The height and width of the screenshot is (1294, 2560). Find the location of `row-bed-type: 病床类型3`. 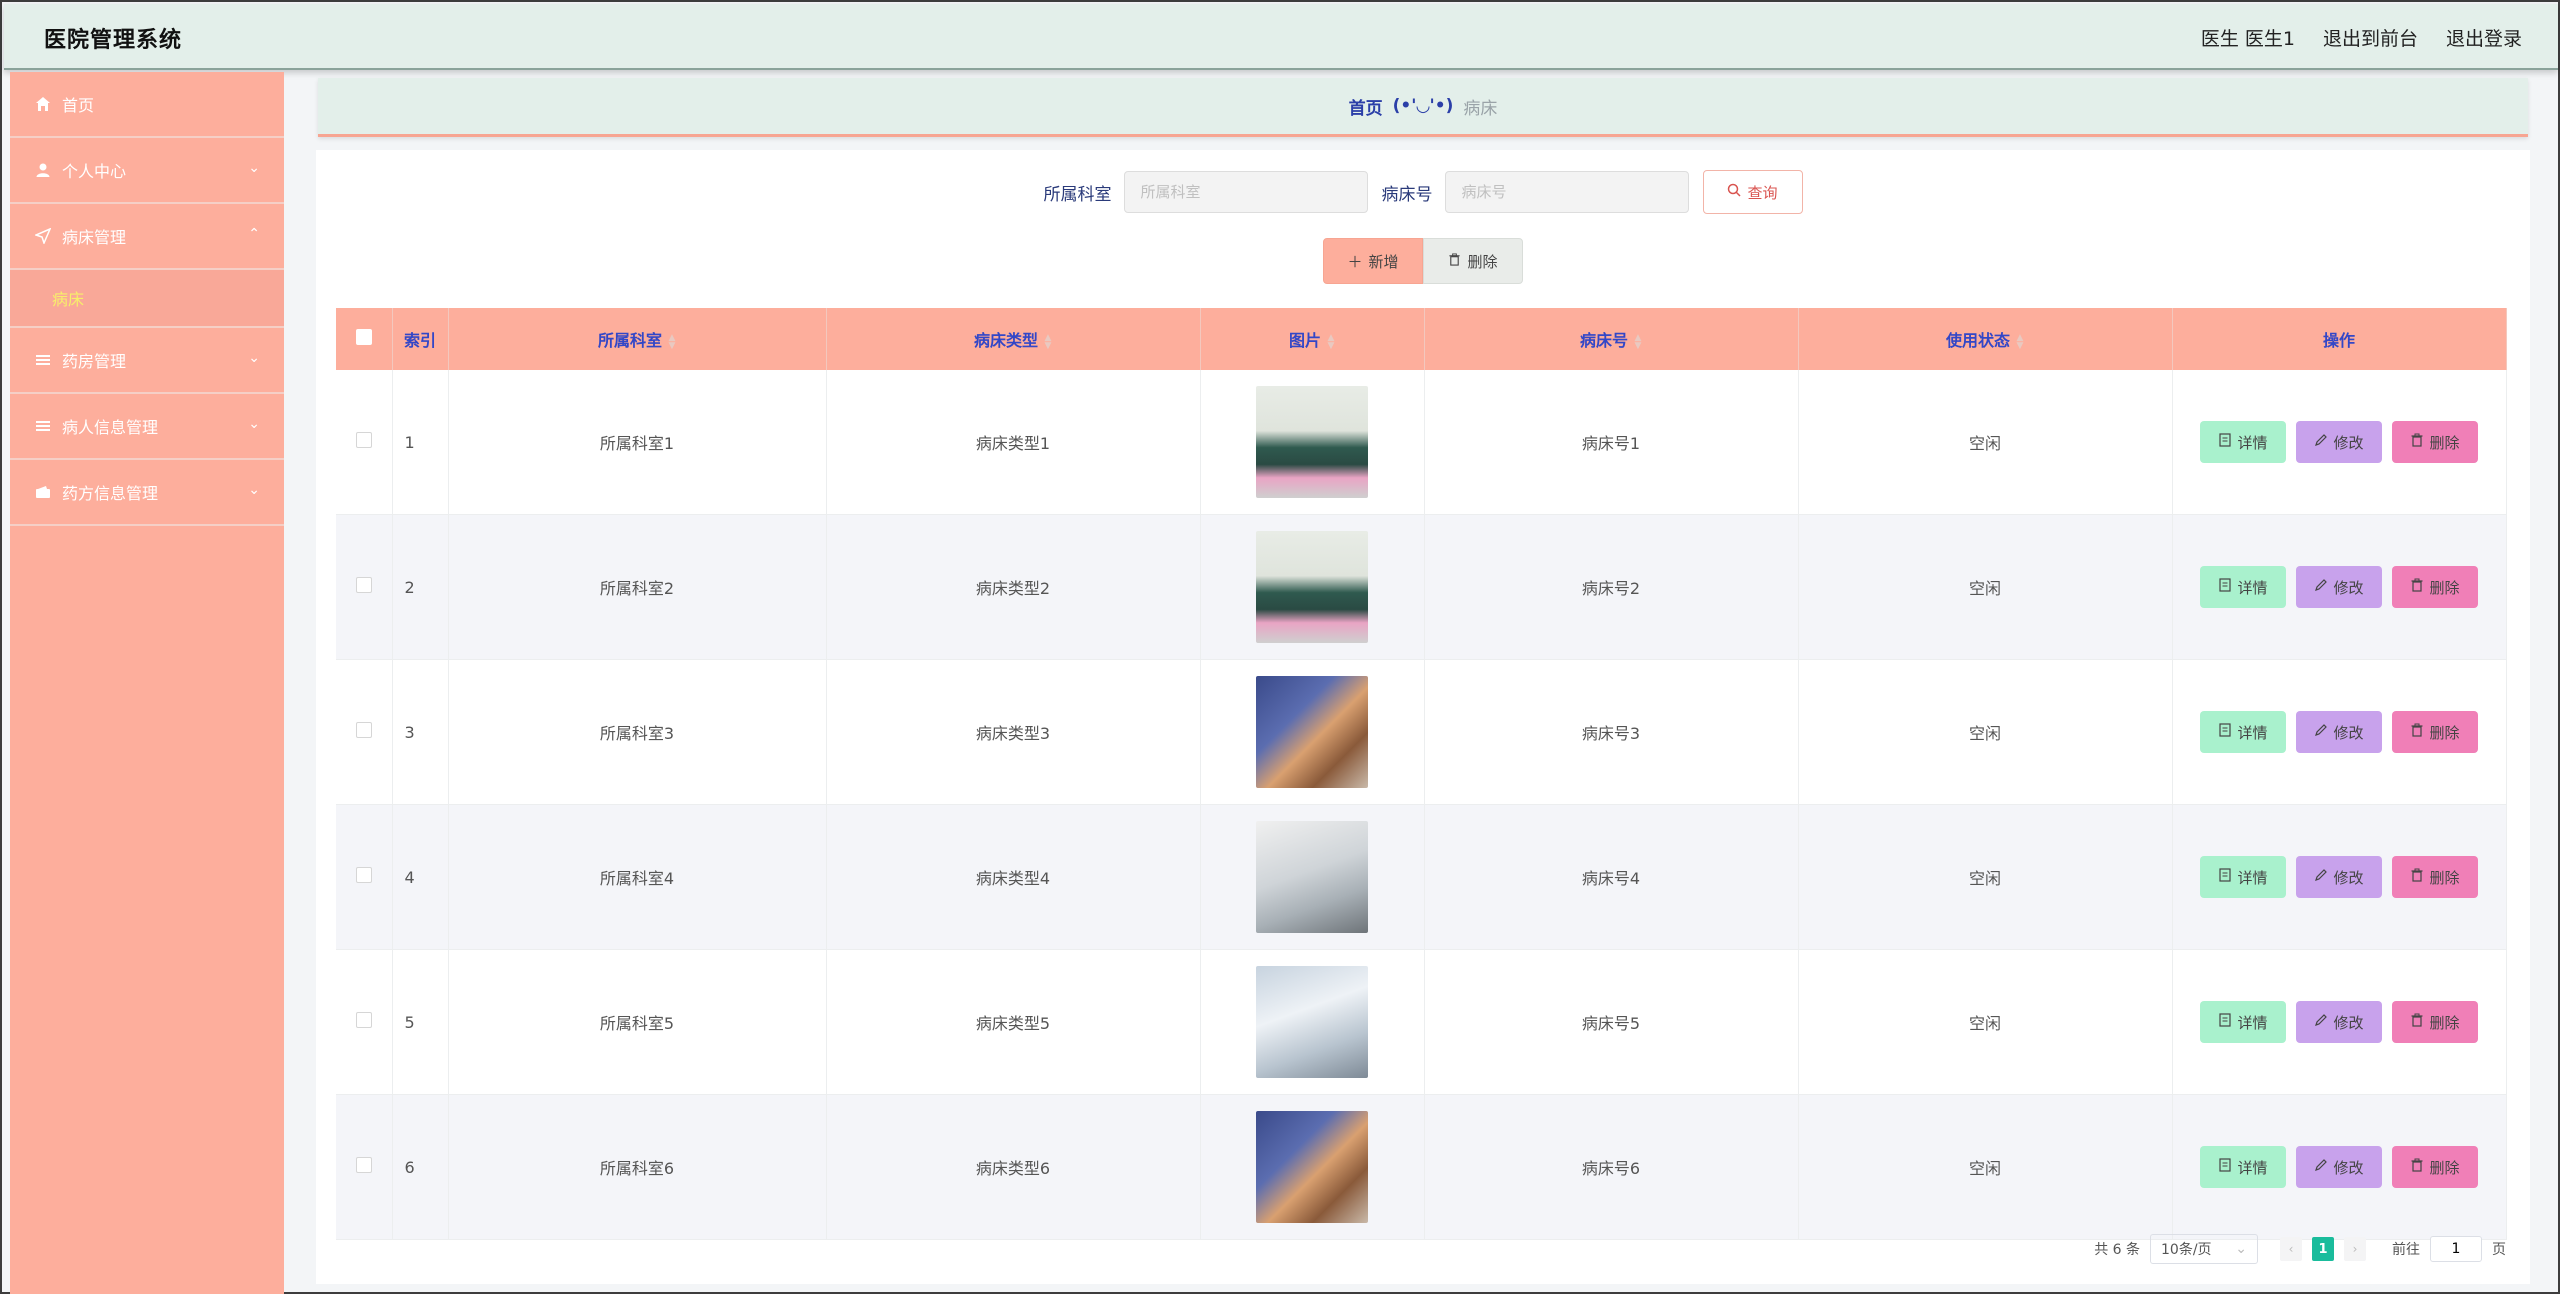

row-bed-type: 病床类型3 is located at coordinates (1013, 732).